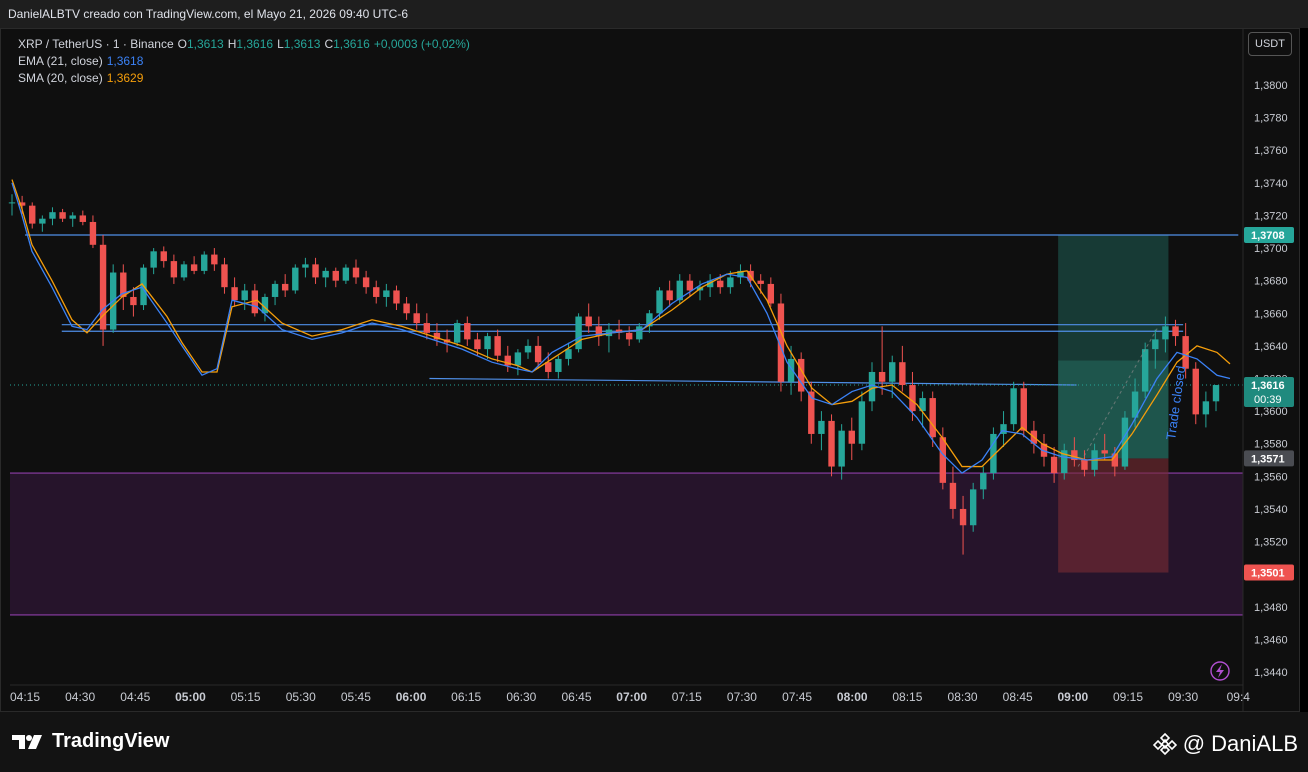 This screenshot has height=772, width=1308. What do you see at coordinates (1271, 86) in the screenshot?
I see `y-tick-label: 1,3800` at bounding box center [1271, 86].